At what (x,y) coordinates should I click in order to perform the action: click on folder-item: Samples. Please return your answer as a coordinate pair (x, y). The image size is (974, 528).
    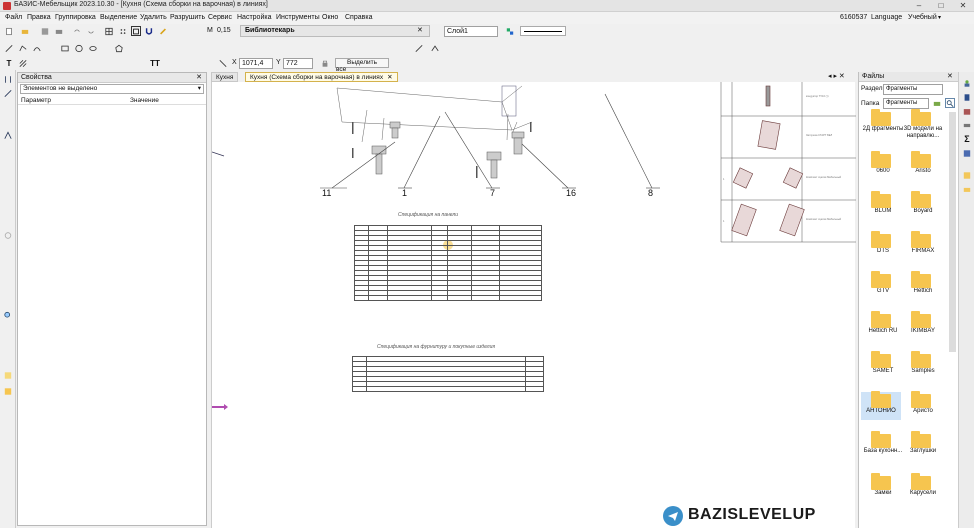
    Looking at the image, I should click on (923, 363).